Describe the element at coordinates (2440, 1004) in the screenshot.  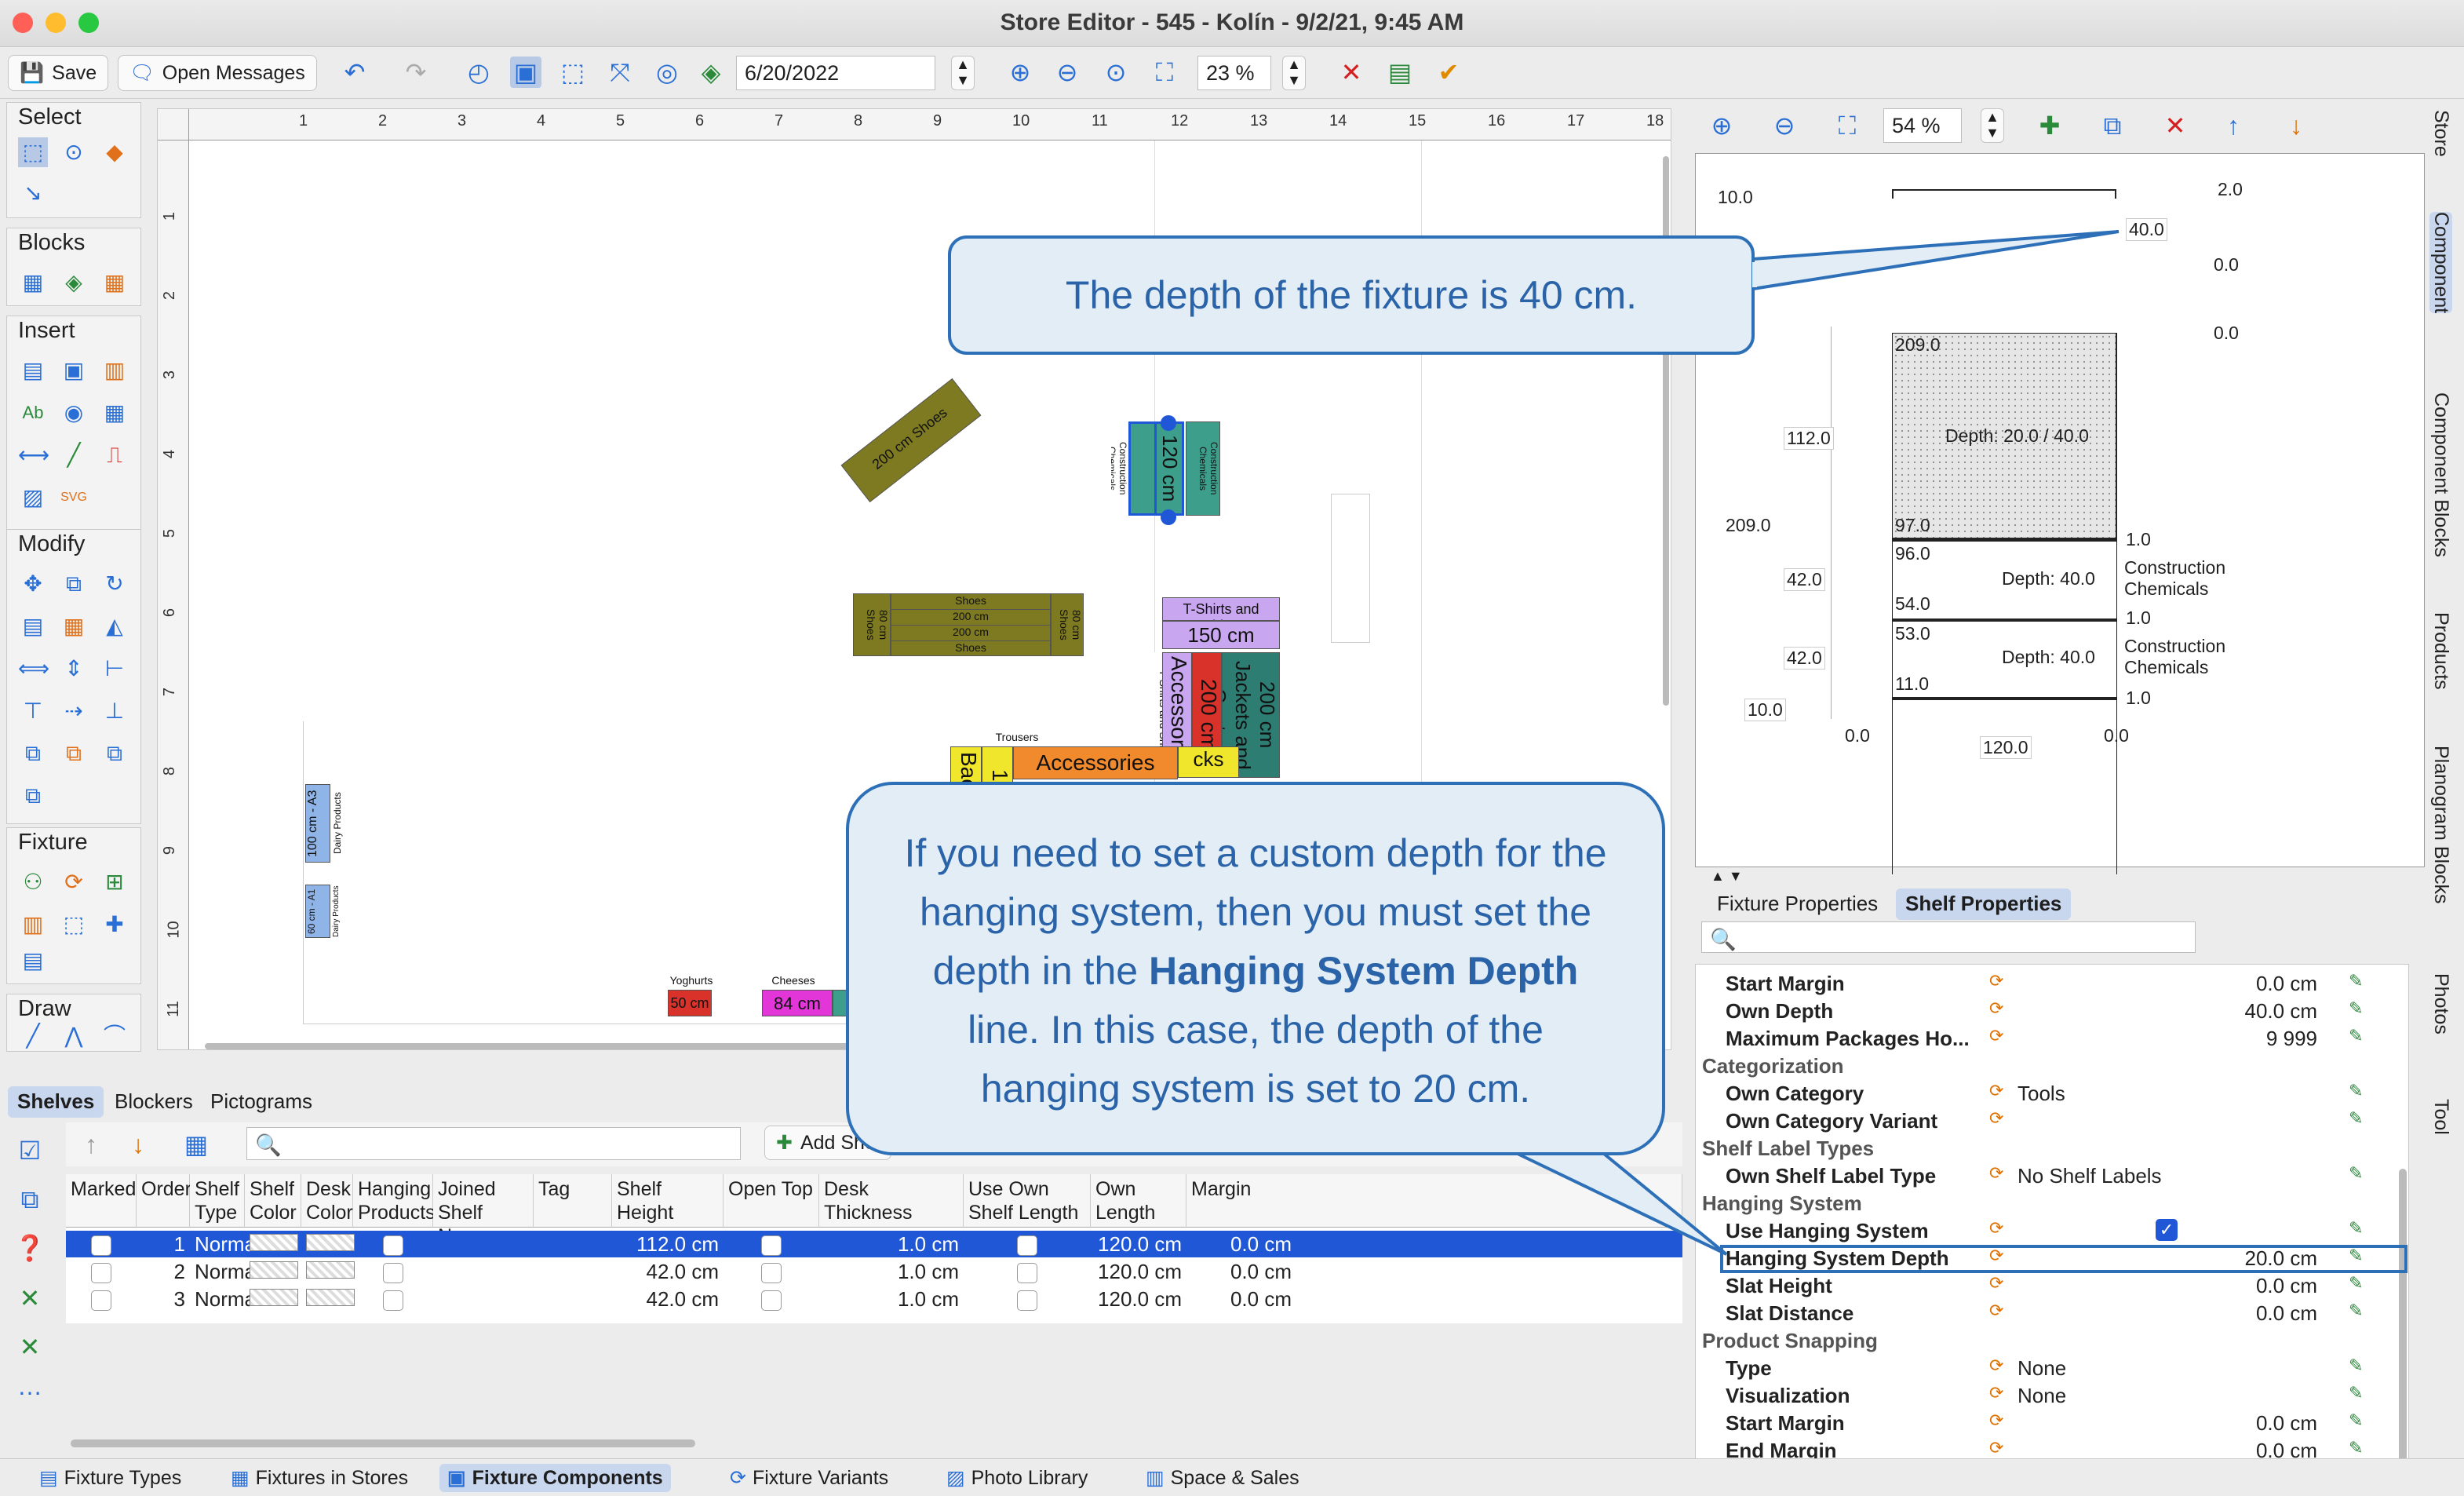
I see `side-tab: Photos` at that location.